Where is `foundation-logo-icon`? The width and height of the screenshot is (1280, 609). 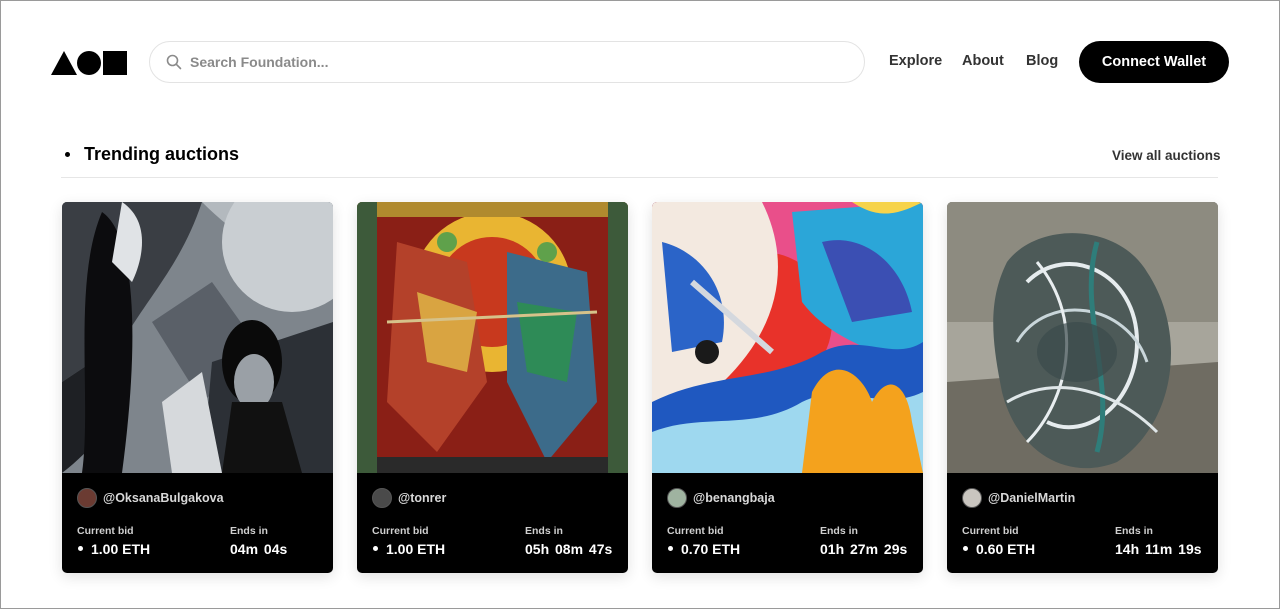 foundation-logo-icon is located at coordinates (89, 63).